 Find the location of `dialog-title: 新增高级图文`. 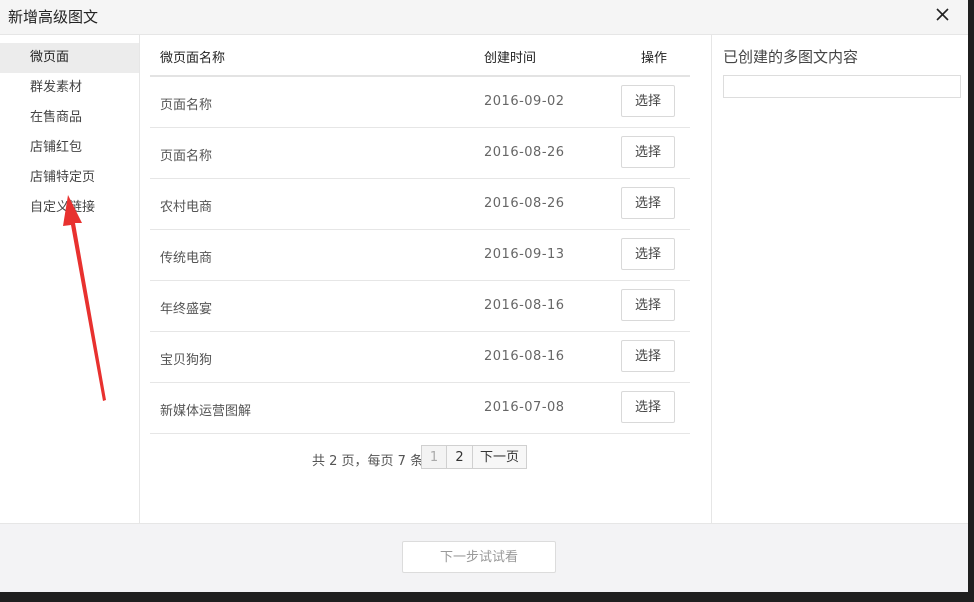

dialog-title: 新增高级图文 is located at coordinates (53, 17).